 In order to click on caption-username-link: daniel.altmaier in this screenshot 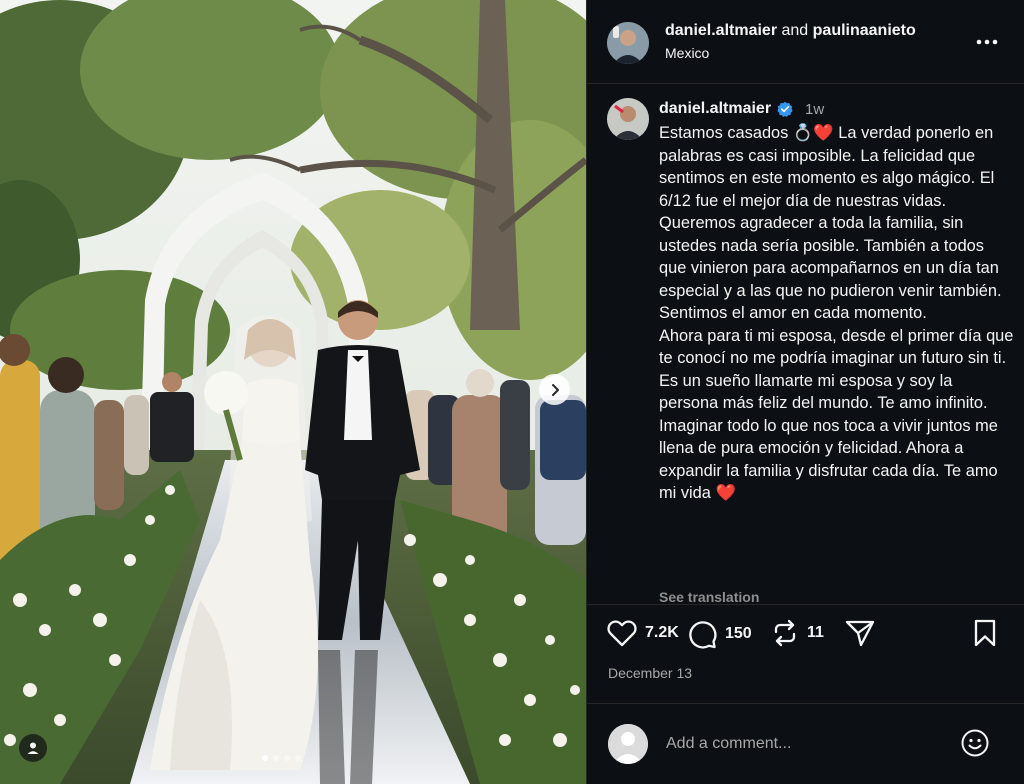, I will do `click(715, 109)`.